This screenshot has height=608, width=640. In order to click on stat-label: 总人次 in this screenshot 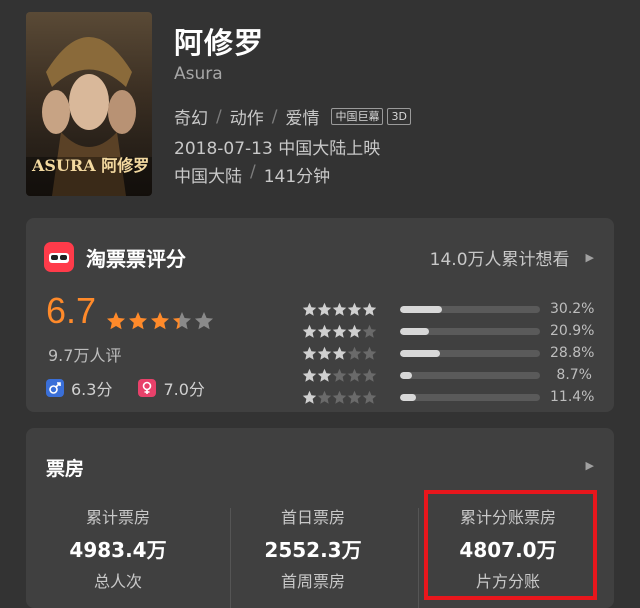, I will do `click(117, 581)`.